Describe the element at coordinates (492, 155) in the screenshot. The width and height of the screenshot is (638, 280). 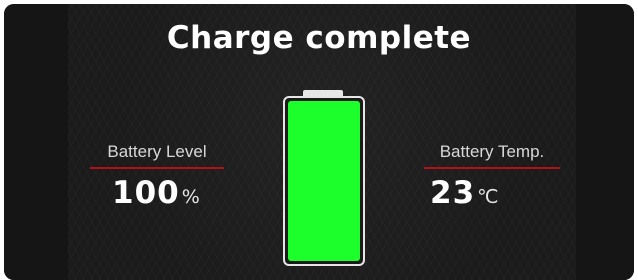
I see `battery-temp-label: Battery Temp.` at that location.